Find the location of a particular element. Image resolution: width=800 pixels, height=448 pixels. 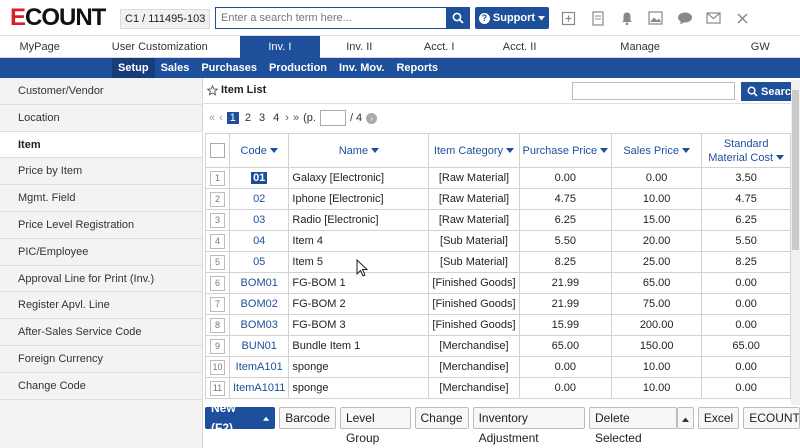

col-sales-price: Sales Price is located at coordinates (657, 150).